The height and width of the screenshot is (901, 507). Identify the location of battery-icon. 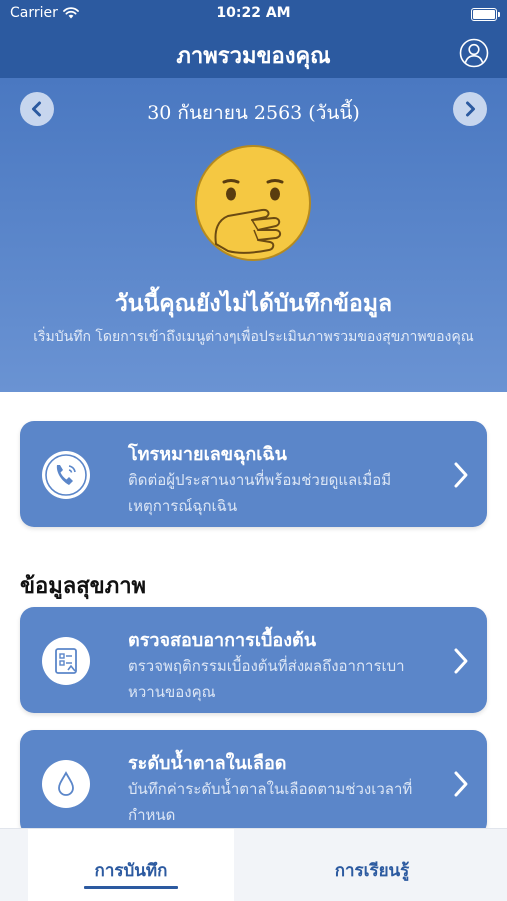
(485, 14).